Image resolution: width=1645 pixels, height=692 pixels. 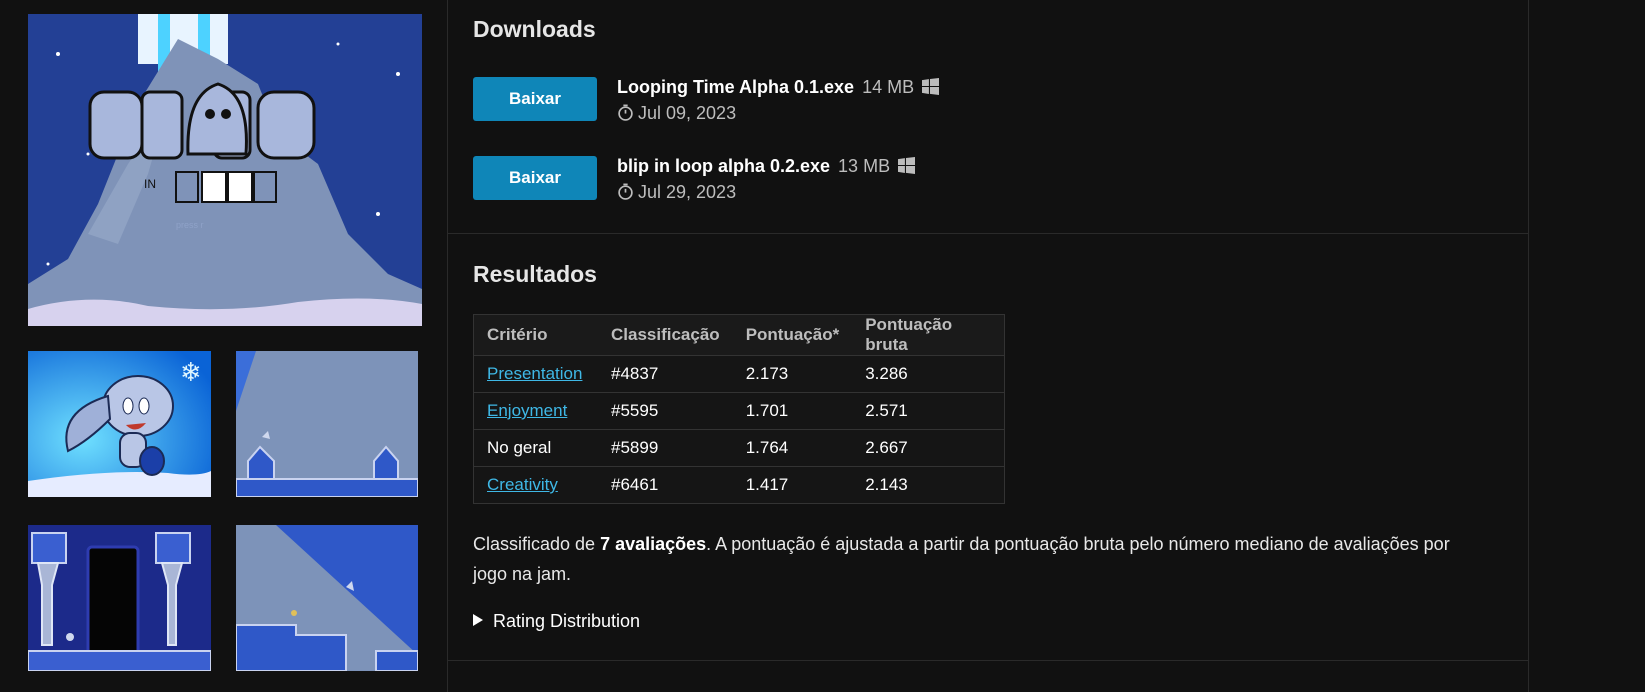 What do you see at coordinates (888, 87) in the screenshot?
I see `file-size: 14 MB` at bounding box center [888, 87].